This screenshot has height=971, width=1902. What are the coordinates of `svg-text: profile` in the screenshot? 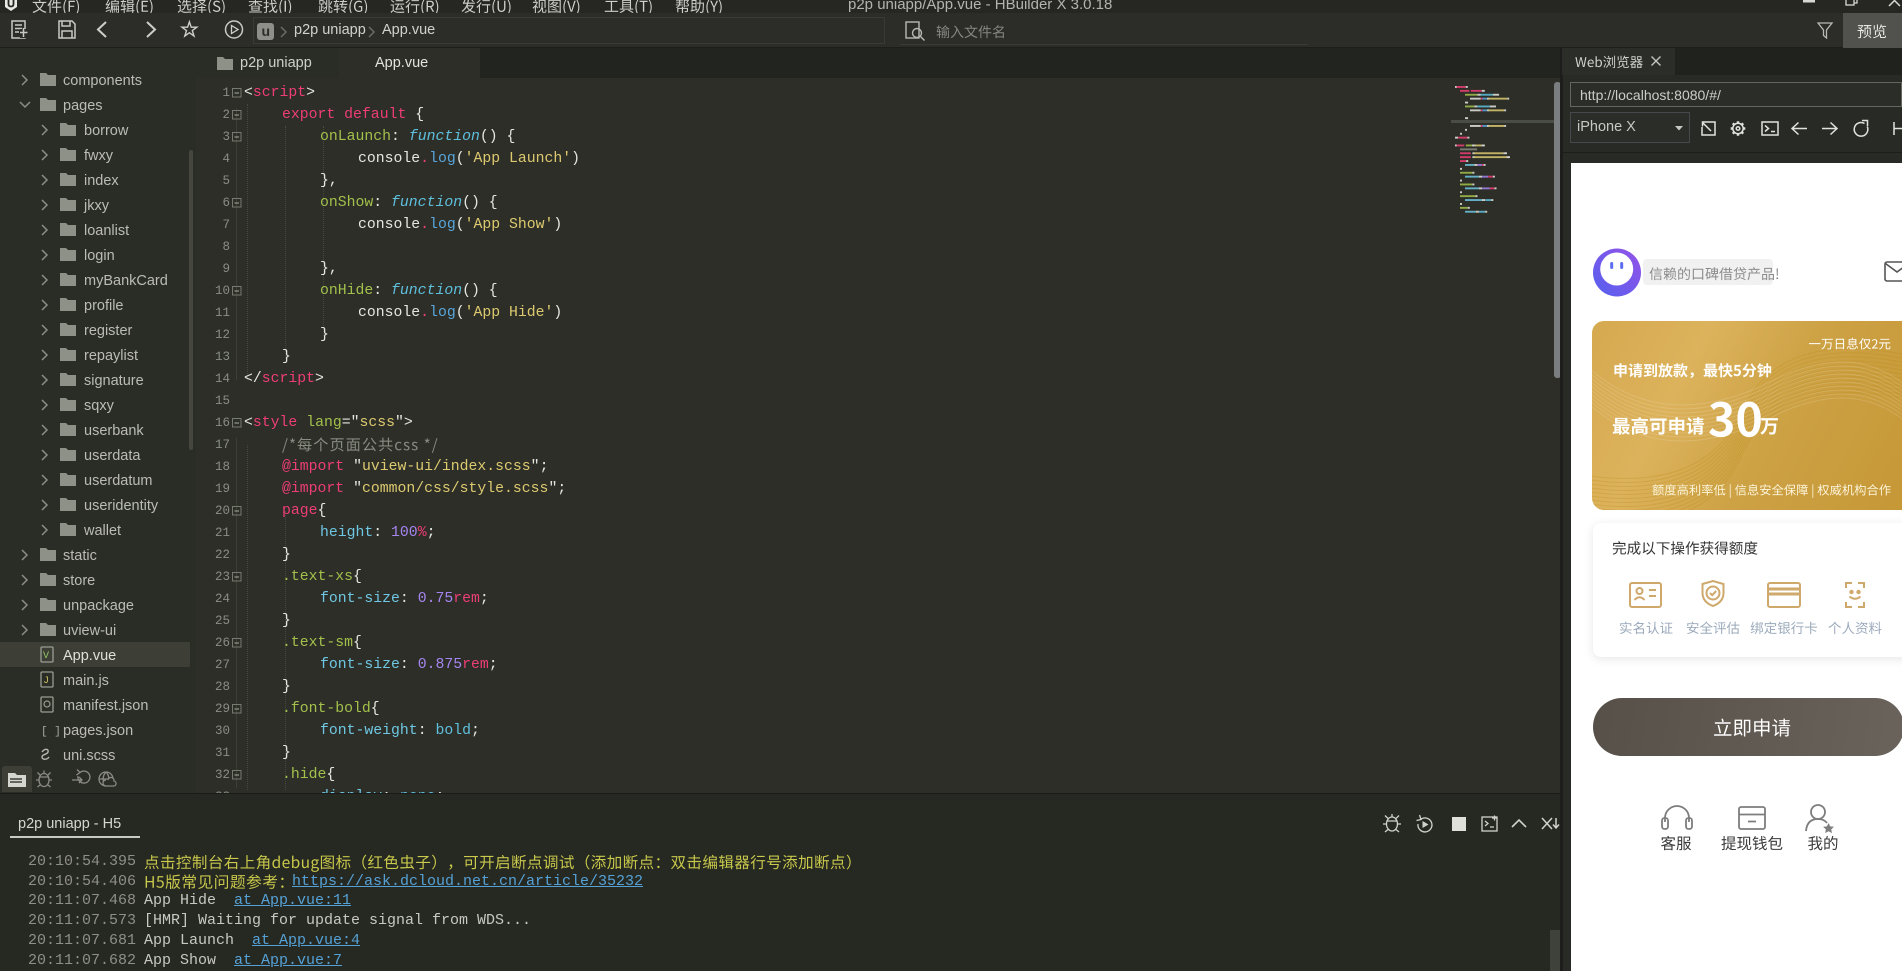 It's located at (104, 306).